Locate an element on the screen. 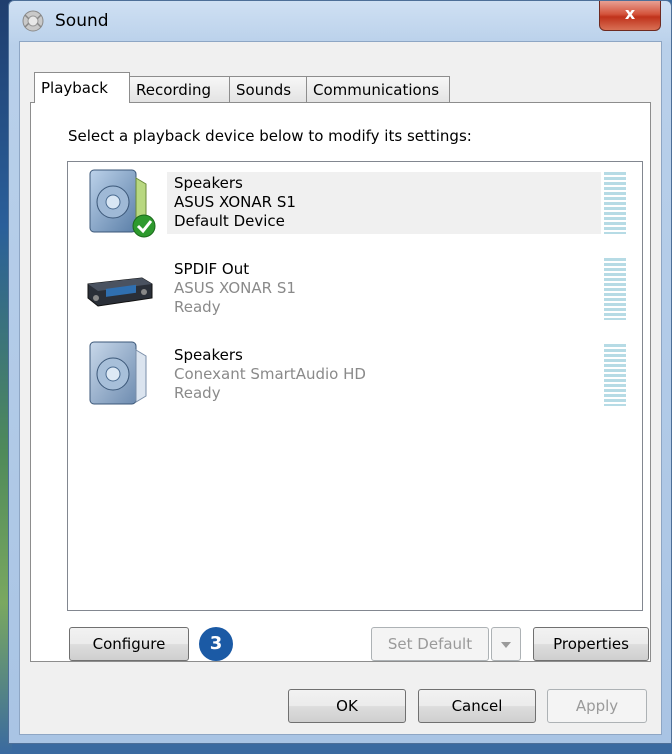 This screenshot has width=672, height=754. device-driver: Conexant SmartAudio HD is located at coordinates (270, 374).